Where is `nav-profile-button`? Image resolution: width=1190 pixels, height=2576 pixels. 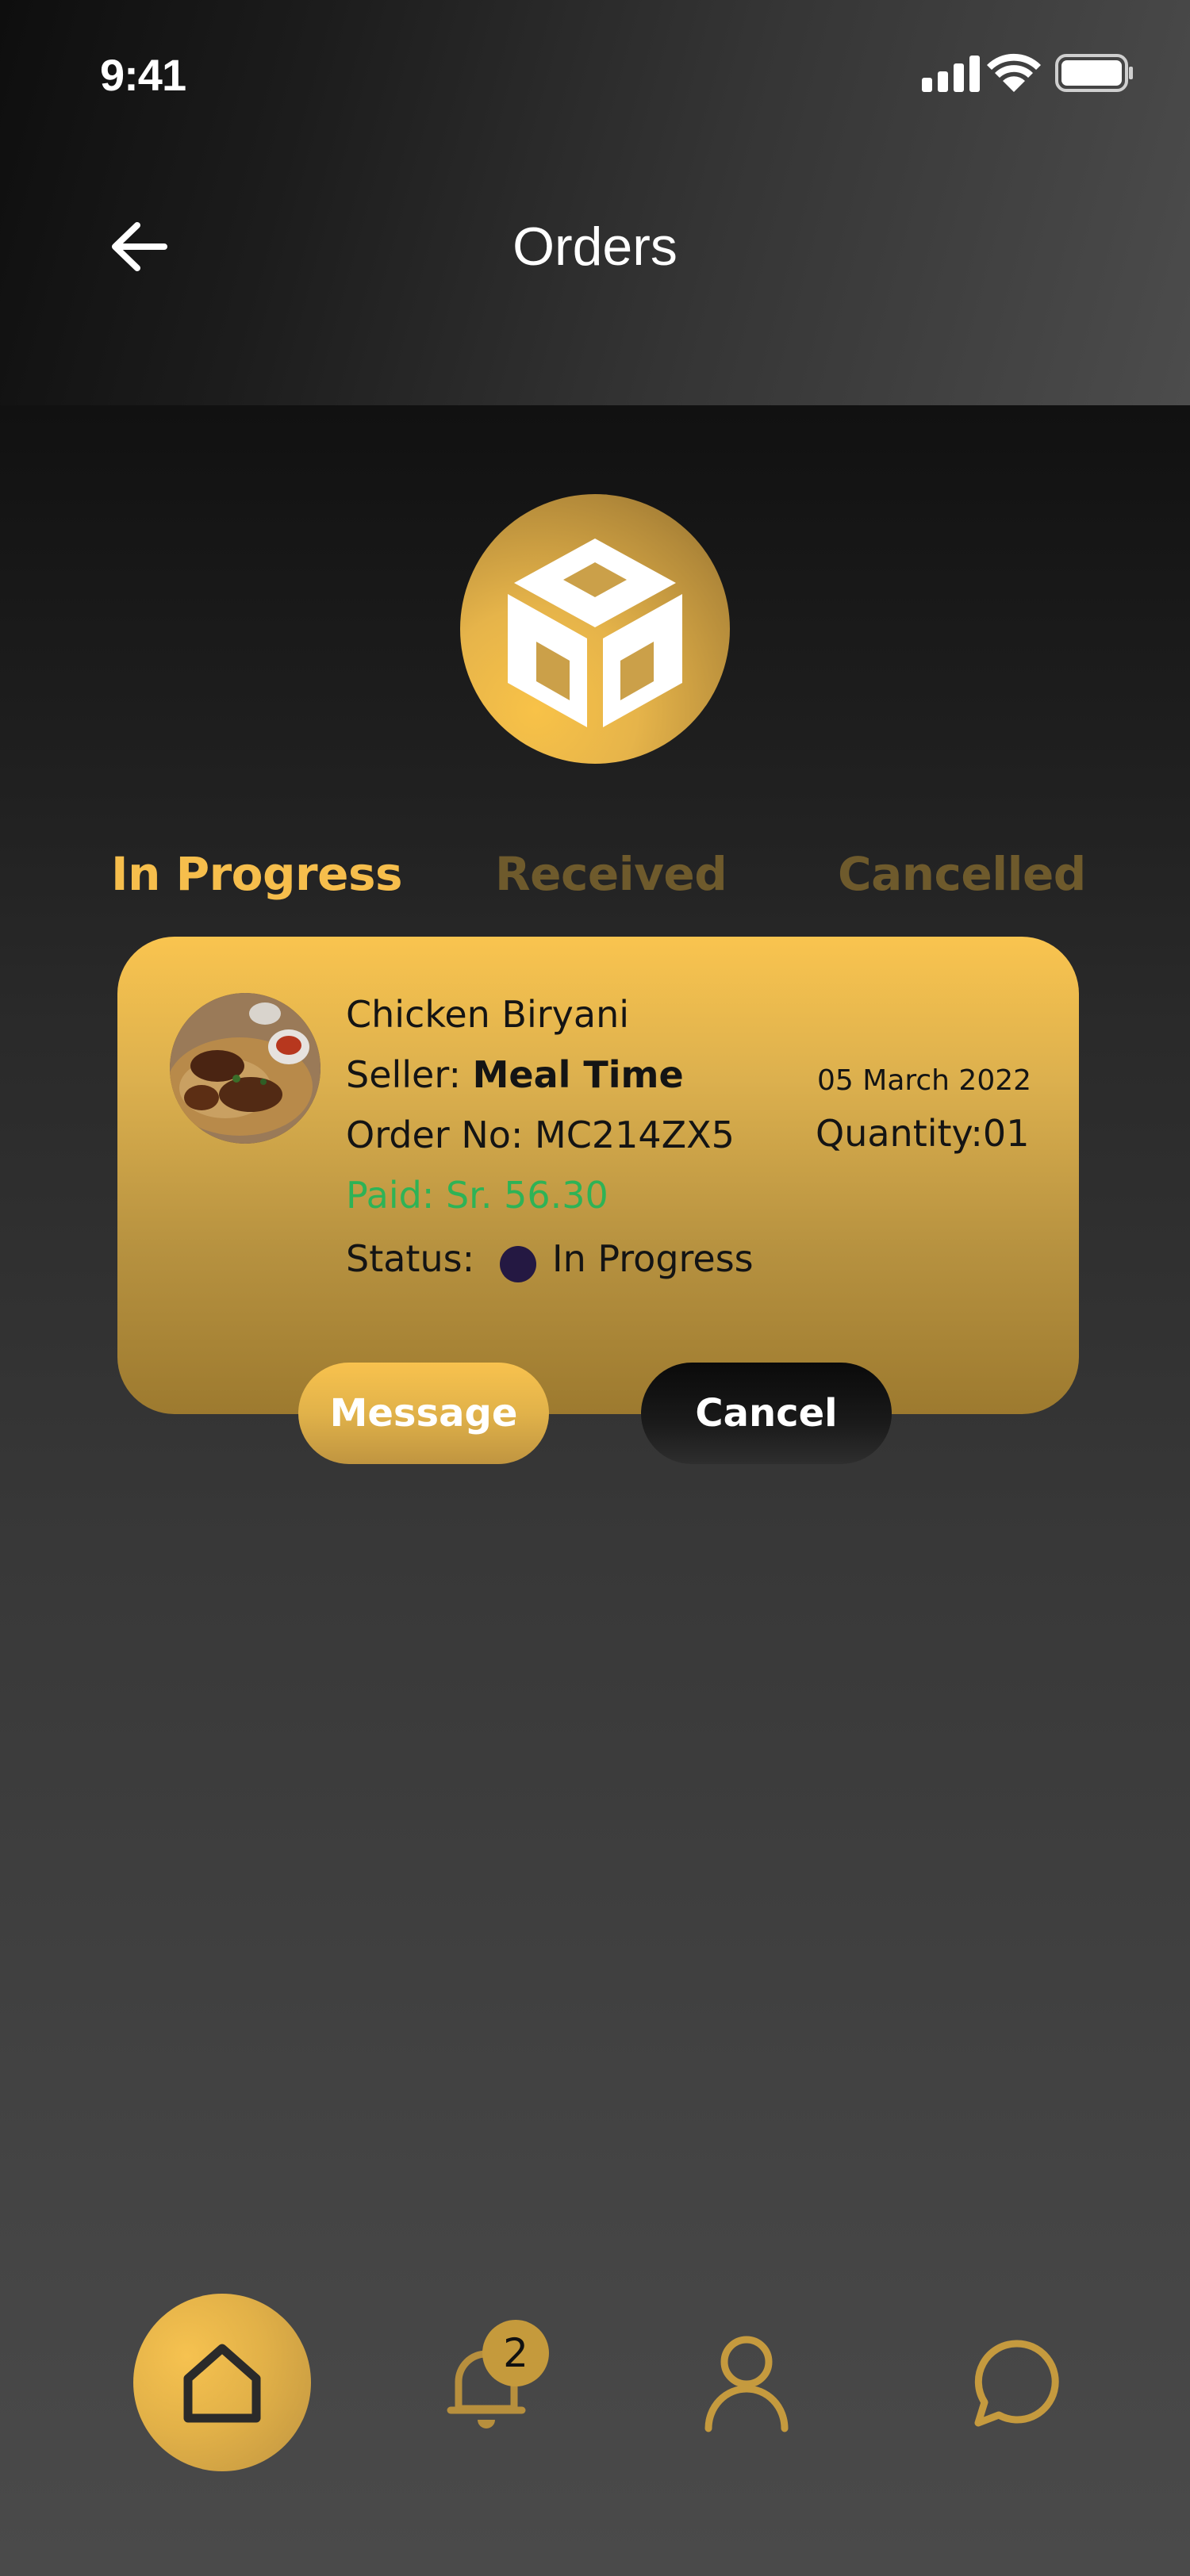
nav-profile-button is located at coordinates (746, 2381).